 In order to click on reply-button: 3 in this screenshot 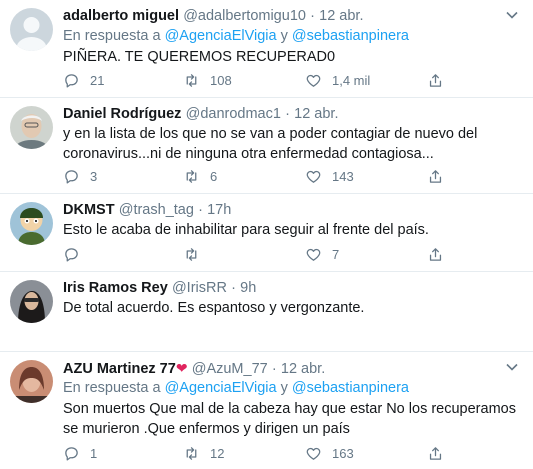, I will do `click(80, 176)`.